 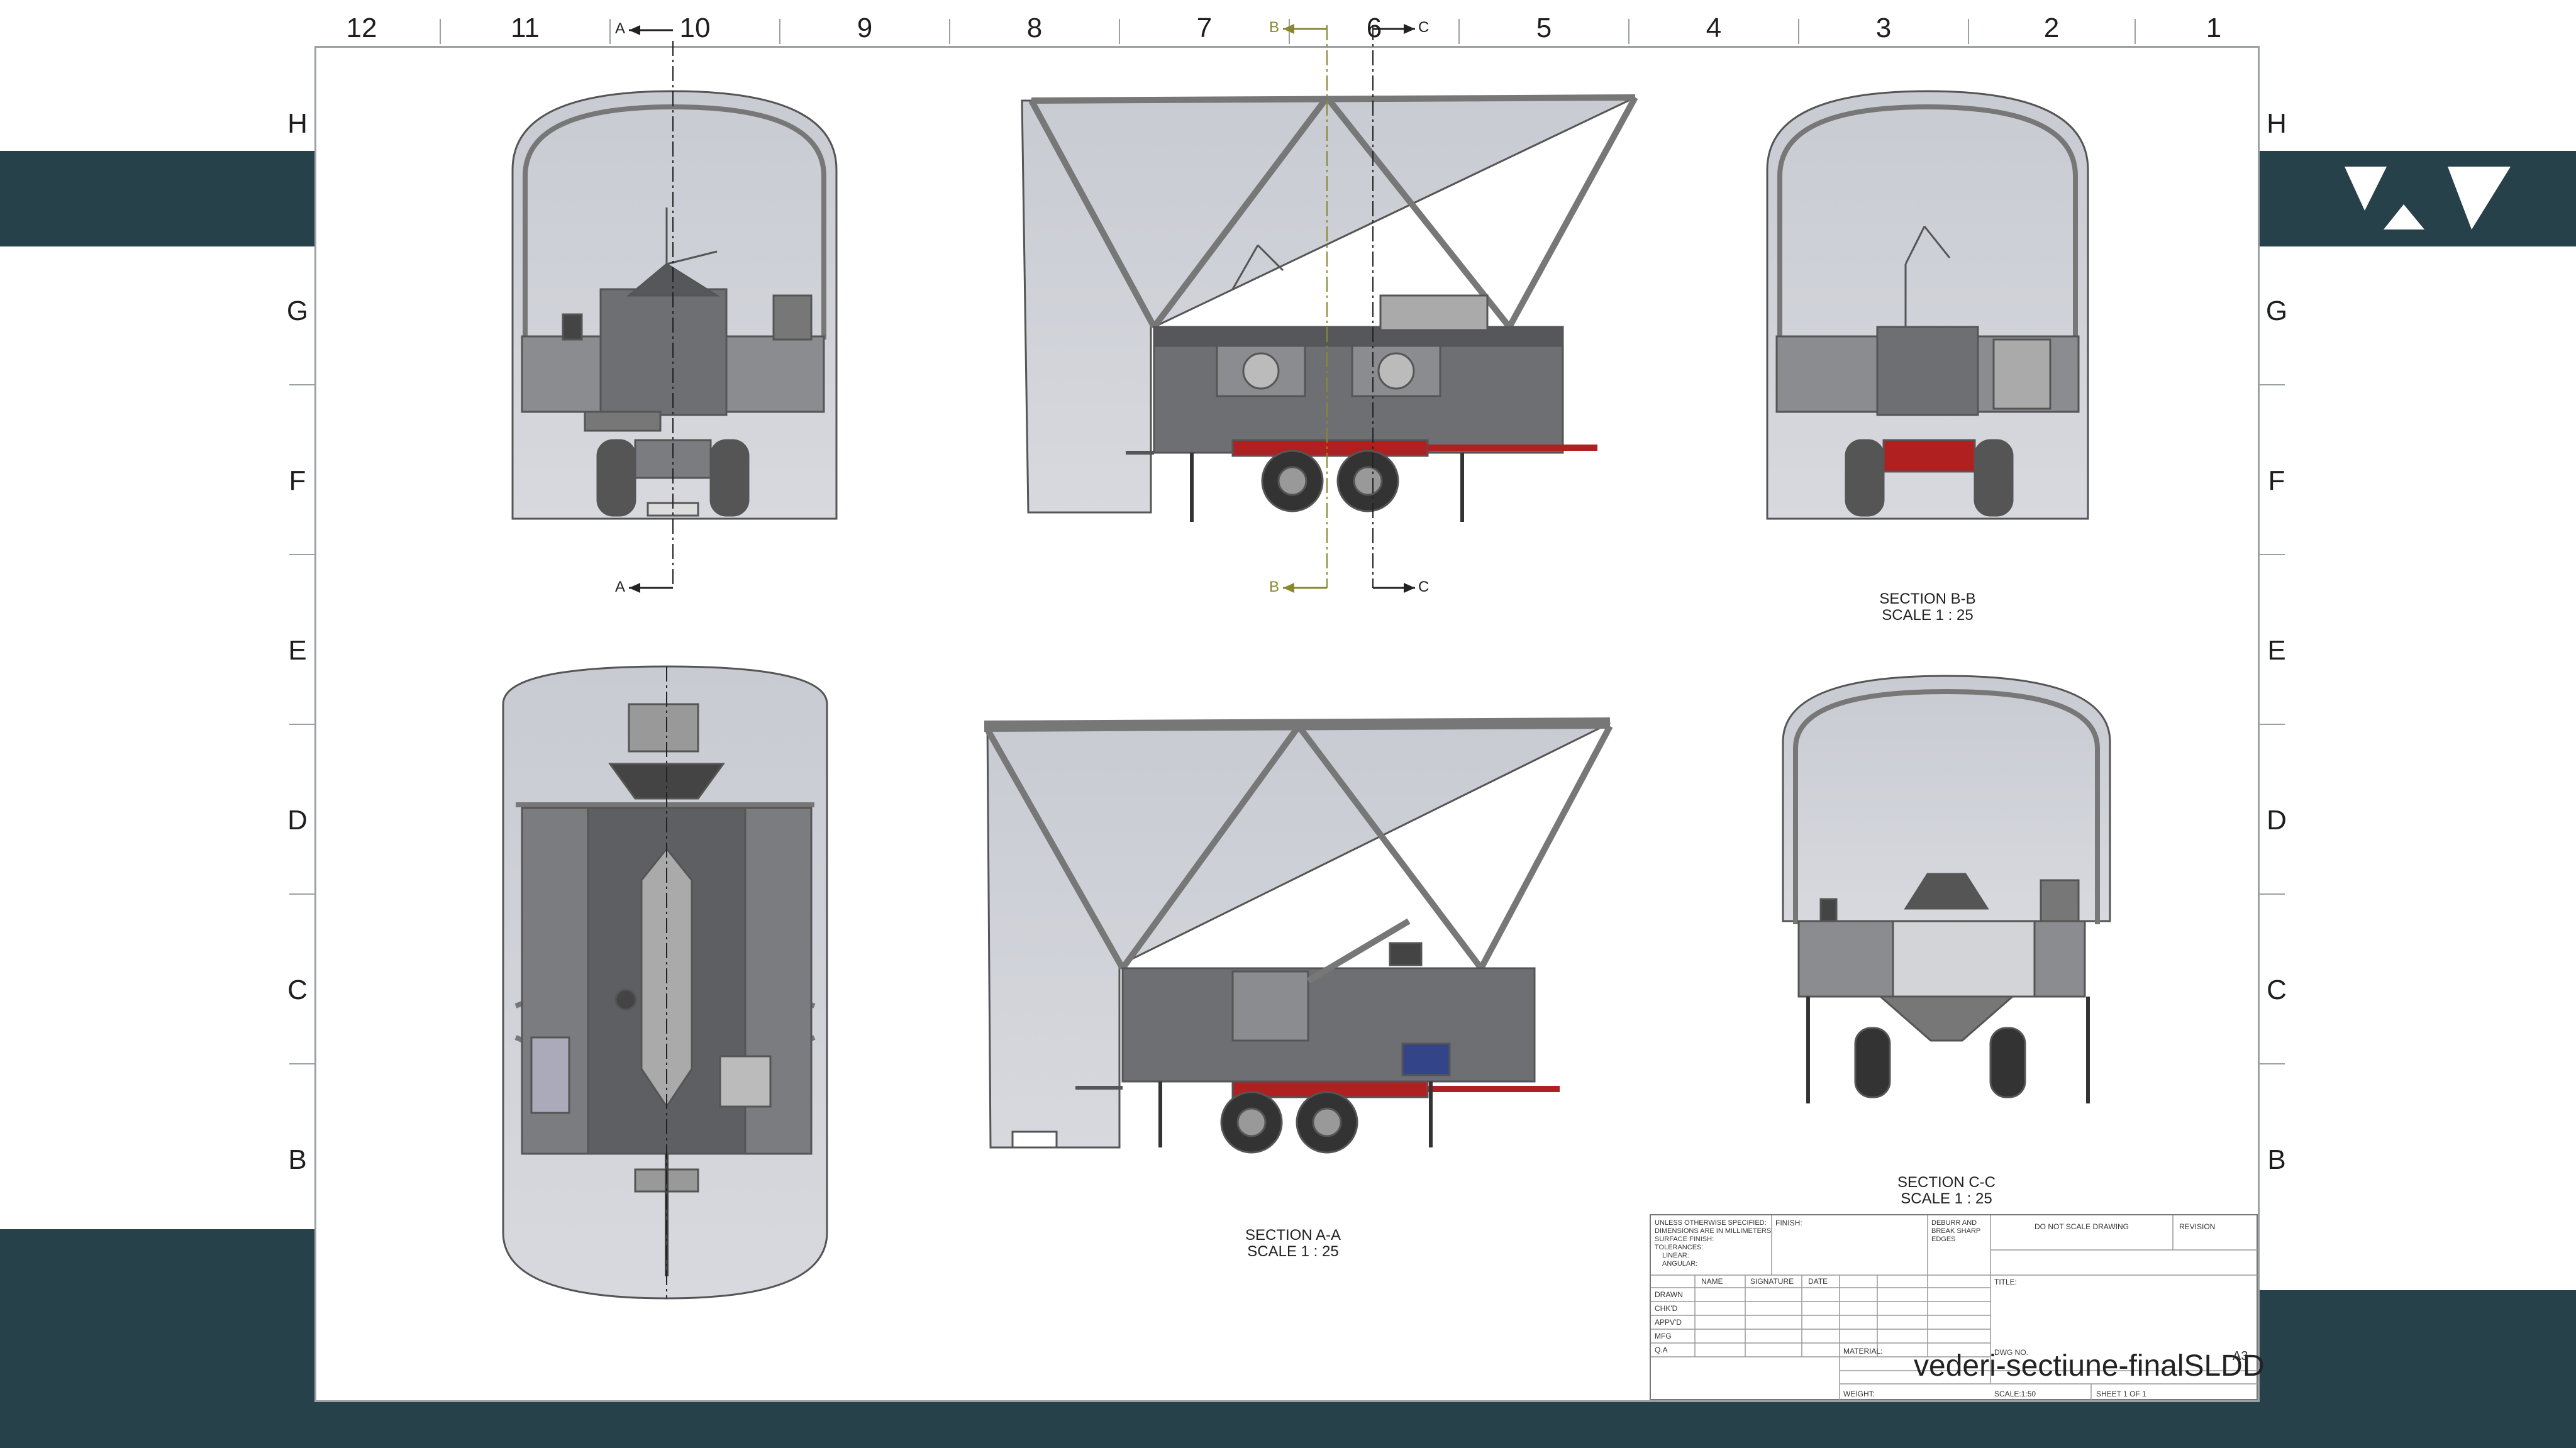 What do you see at coordinates (1788, 1223) in the screenshot?
I see `tb-finish: FINISH:` at bounding box center [1788, 1223].